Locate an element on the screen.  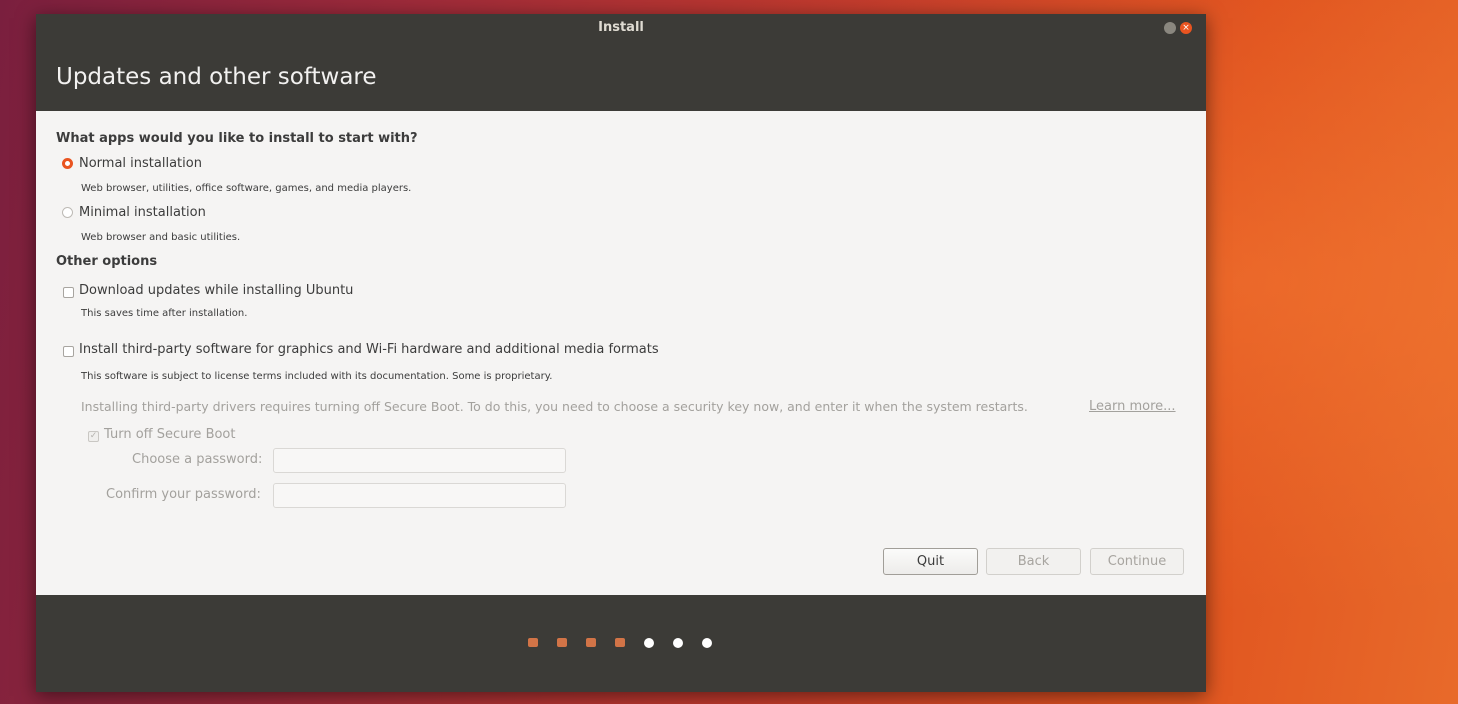
confirm-password-label: Confirm your password: is located at coordinates (183, 494).